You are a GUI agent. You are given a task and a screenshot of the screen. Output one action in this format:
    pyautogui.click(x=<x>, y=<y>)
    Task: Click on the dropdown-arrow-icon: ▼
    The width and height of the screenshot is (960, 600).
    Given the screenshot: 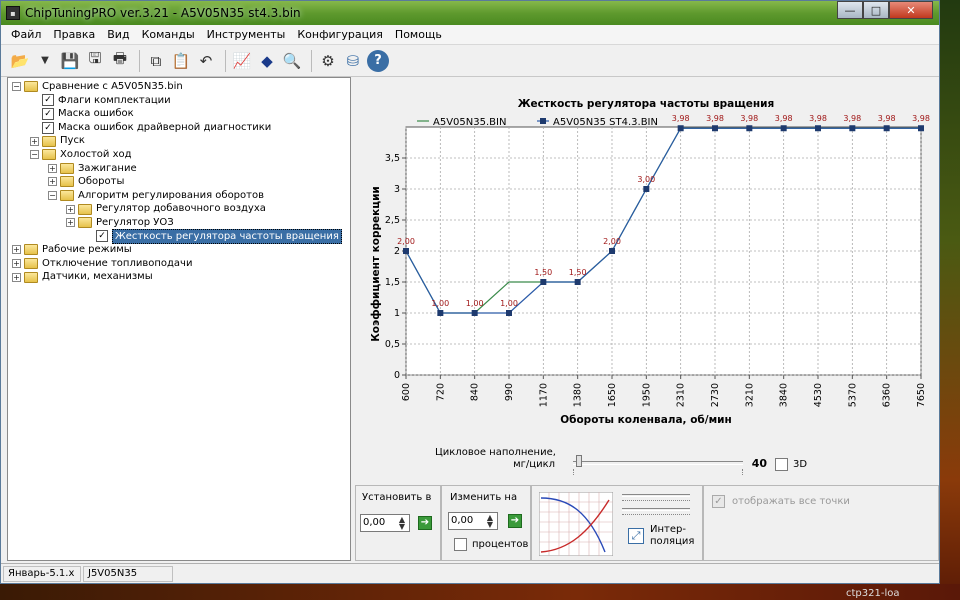 What is the action you would take?
    pyautogui.click(x=45, y=61)
    